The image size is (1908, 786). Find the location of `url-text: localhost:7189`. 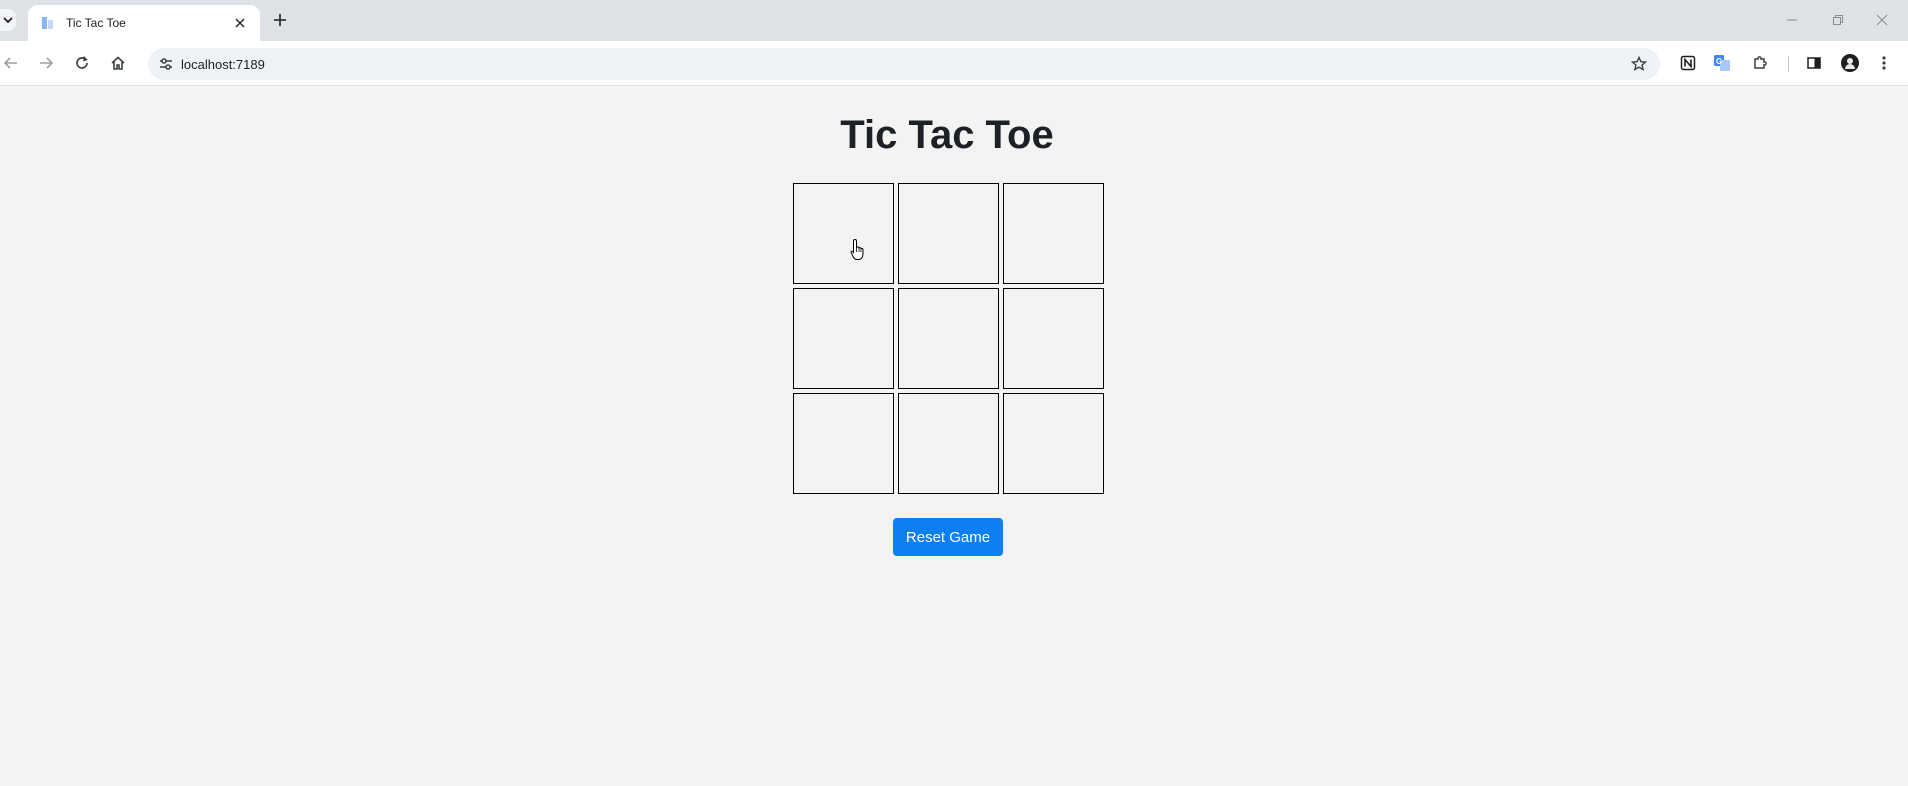

url-text: localhost:7189 is located at coordinates (223, 64).